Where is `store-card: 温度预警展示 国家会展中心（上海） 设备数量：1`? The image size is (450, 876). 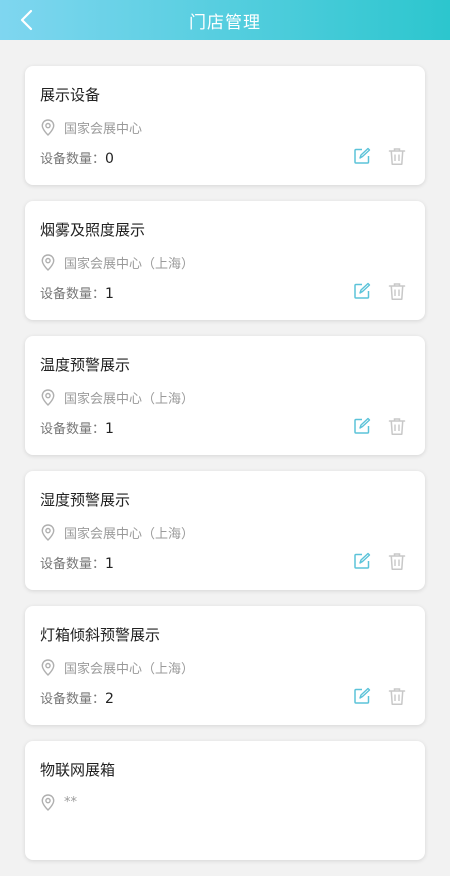
store-card: 温度预警展示 国家会展中心（上海） 设备数量：1 is located at coordinates (225, 395).